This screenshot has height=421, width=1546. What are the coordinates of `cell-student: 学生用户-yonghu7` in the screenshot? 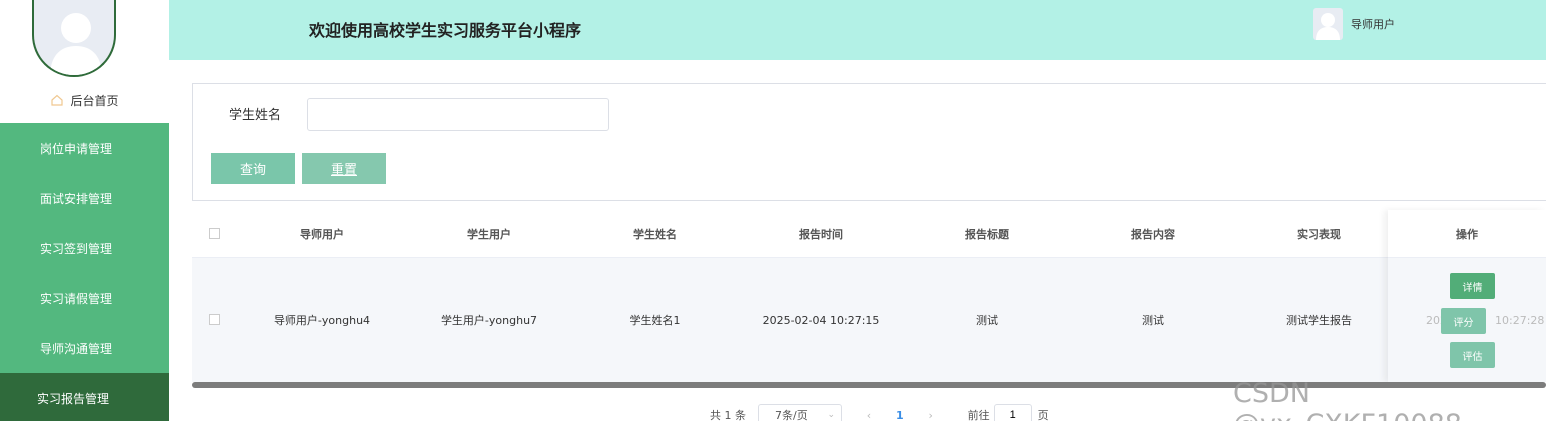 It's located at (489, 320).